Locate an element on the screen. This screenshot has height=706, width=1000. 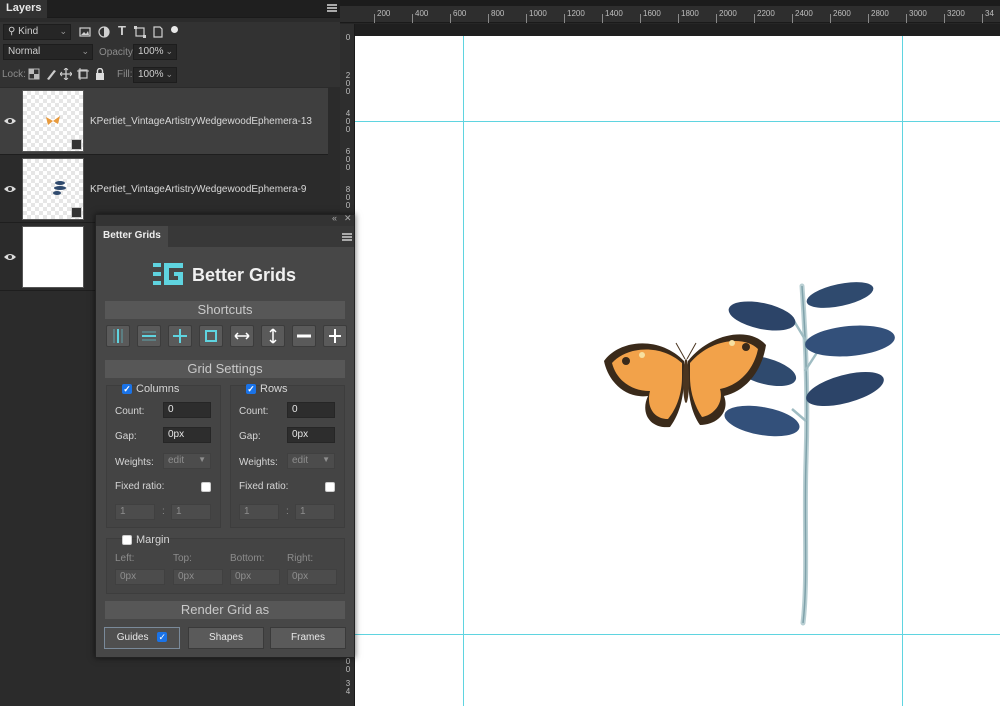
blend-mode-select: Normal ⌄ is located at coordinates (48, 52).